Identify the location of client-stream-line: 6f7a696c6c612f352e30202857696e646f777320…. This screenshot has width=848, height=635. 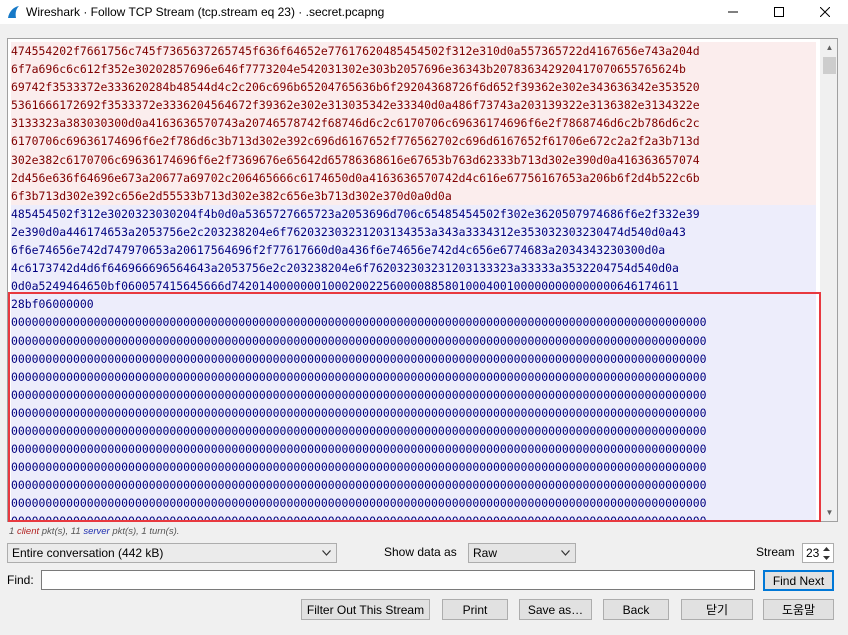
(413, 69).